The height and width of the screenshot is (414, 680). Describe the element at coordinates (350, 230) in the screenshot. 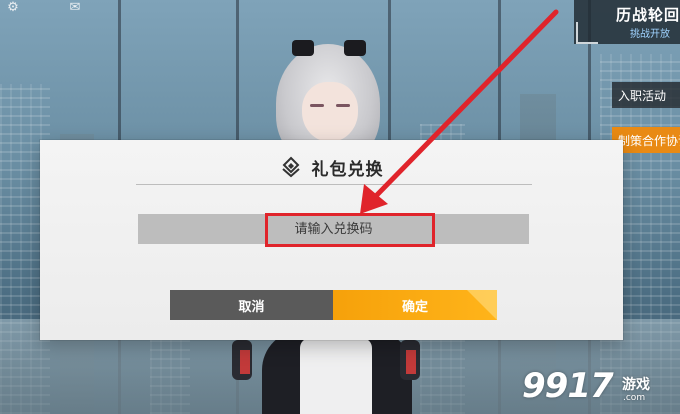

I see `annotation-highlight-box` at that location.